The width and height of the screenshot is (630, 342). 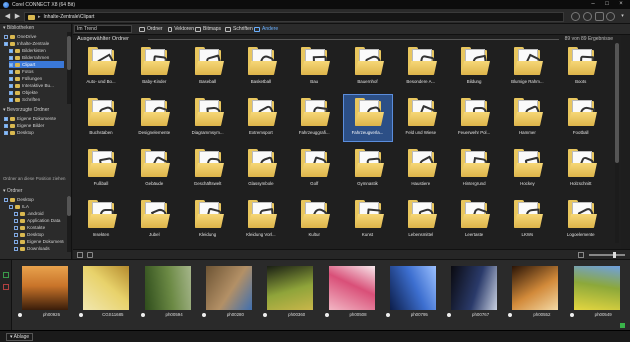 What do you see at coordinates (153, 29) in the screenshot?
I see `filter-ordner-button: Ordner` at bounding box center [153, 29].